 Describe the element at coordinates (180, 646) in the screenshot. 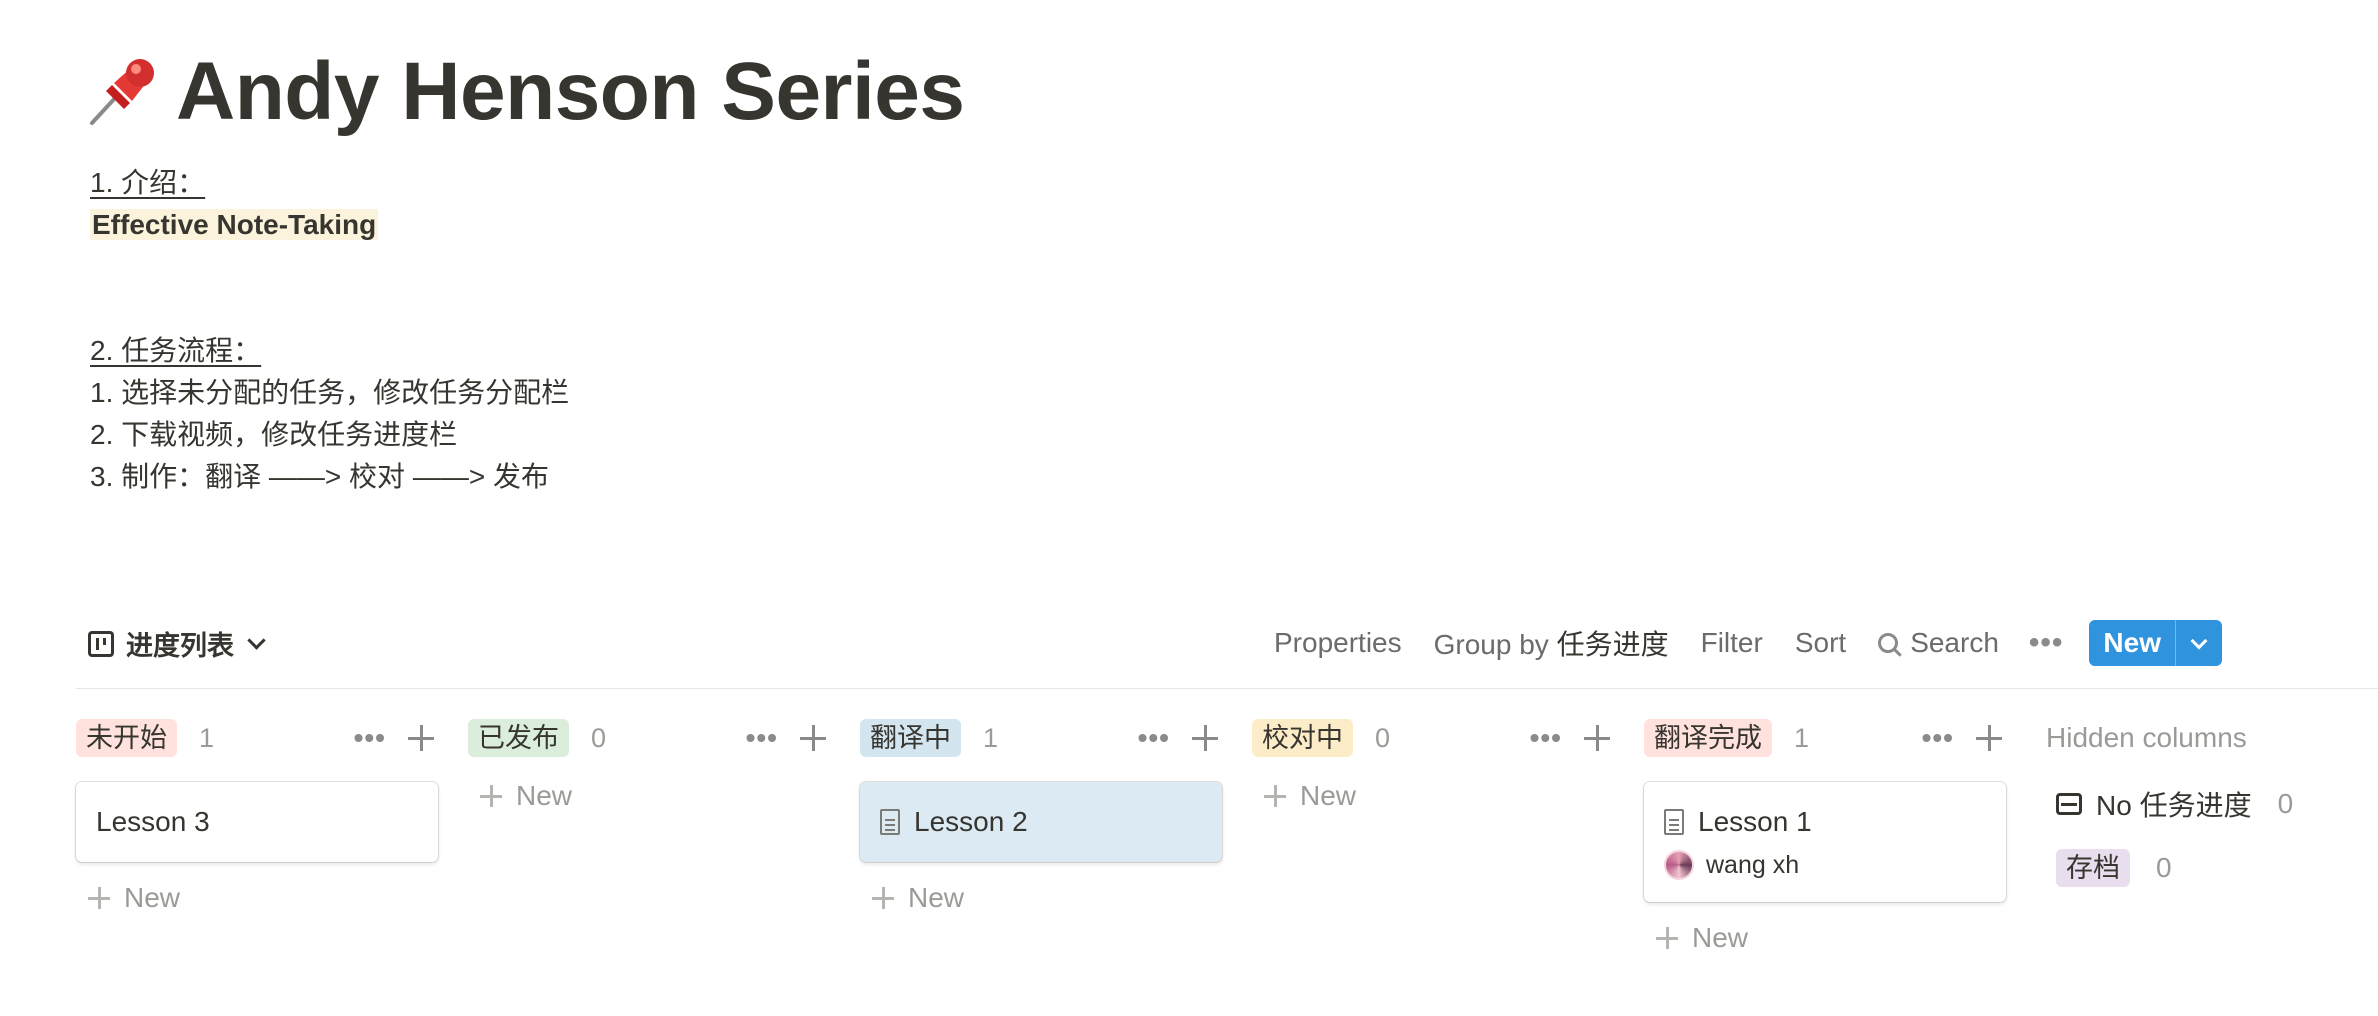

I see `view-name: 进度列表` at that location.